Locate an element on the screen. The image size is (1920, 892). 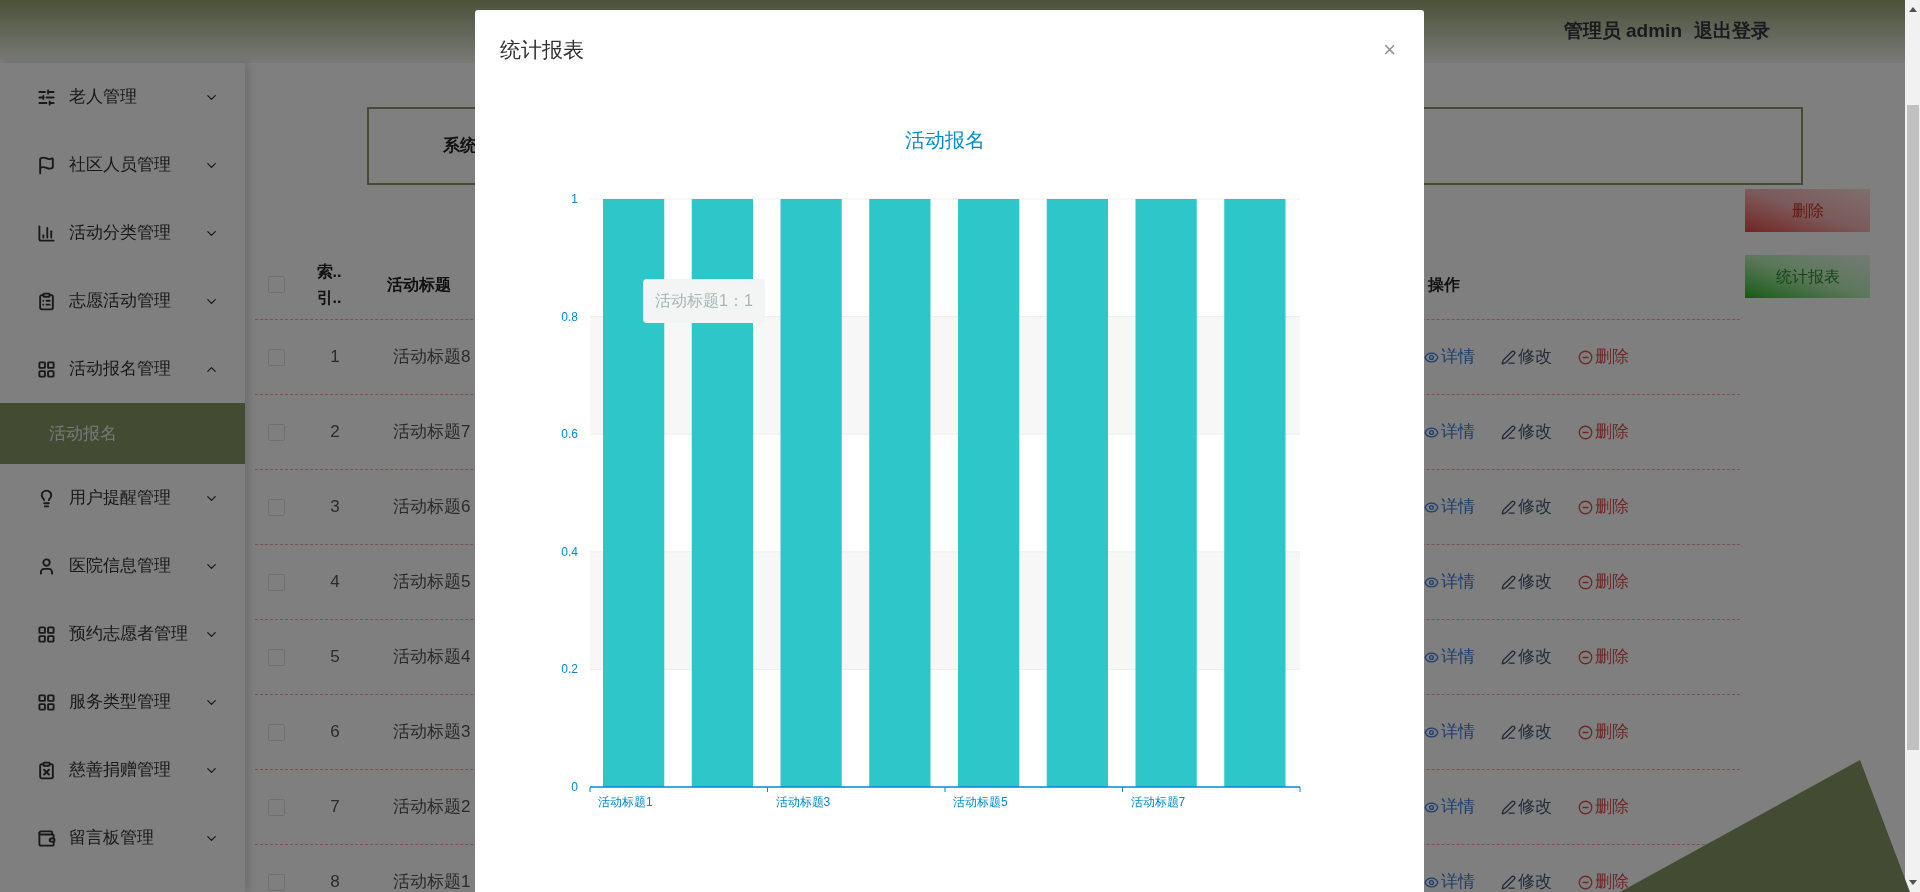
table-cell: 活动标题2 is located at coordinates (432, 807).